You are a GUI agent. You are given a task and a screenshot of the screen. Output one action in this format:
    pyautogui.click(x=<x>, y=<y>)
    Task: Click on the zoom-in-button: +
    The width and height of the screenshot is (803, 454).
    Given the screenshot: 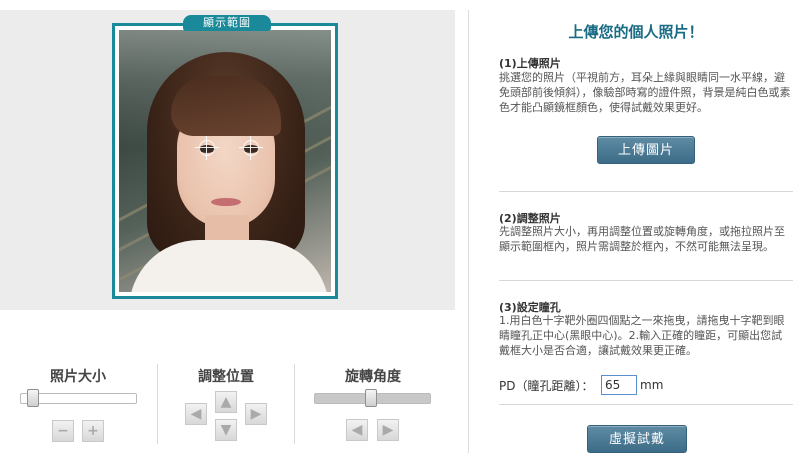 What is the action you would take?
    pyautogui.click(x=93, y=431)
    